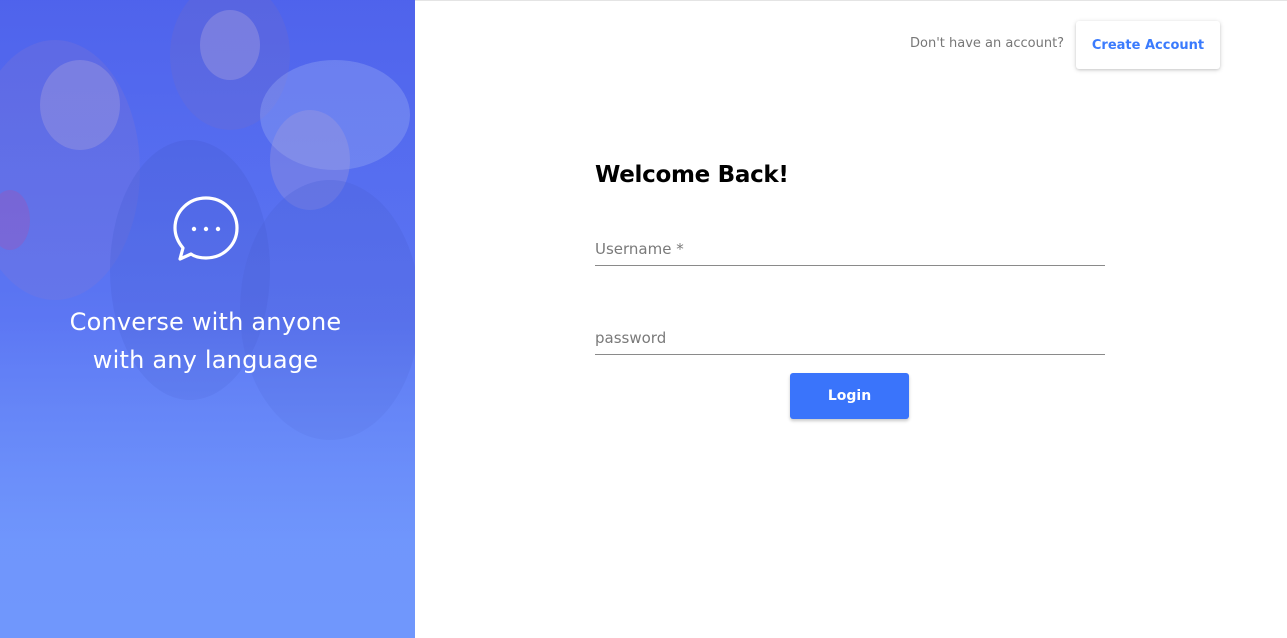 Image resolution: width=1287 pixels, height=638 pixels. I want to click on login-button: Login, so click(849, 396).